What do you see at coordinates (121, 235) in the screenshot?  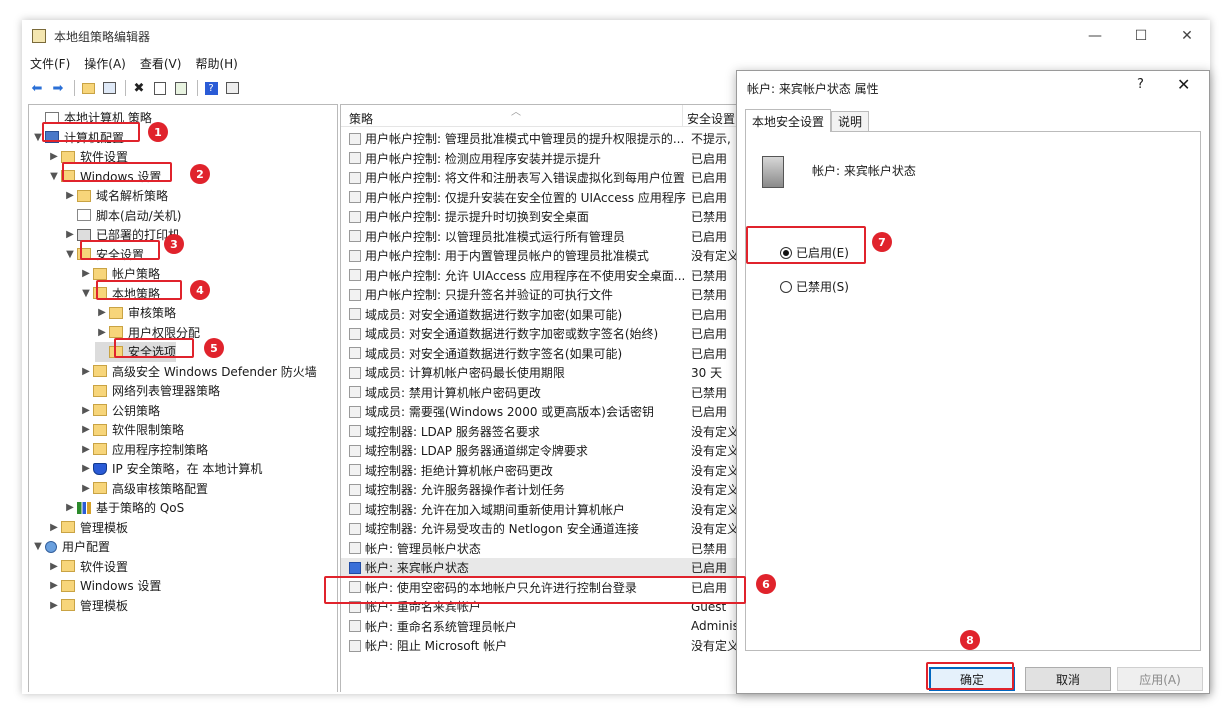 I see `tree-item: ▶ 已部署的打印机` at bounding box center [121, 235].